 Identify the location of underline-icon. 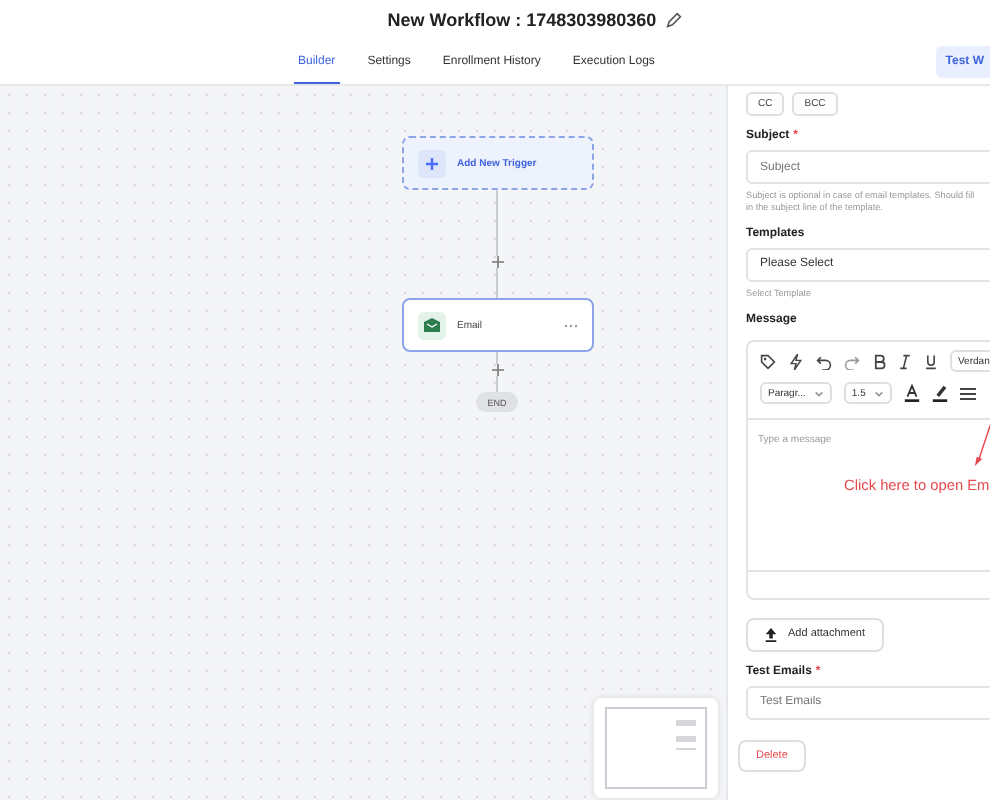
(931, 361).